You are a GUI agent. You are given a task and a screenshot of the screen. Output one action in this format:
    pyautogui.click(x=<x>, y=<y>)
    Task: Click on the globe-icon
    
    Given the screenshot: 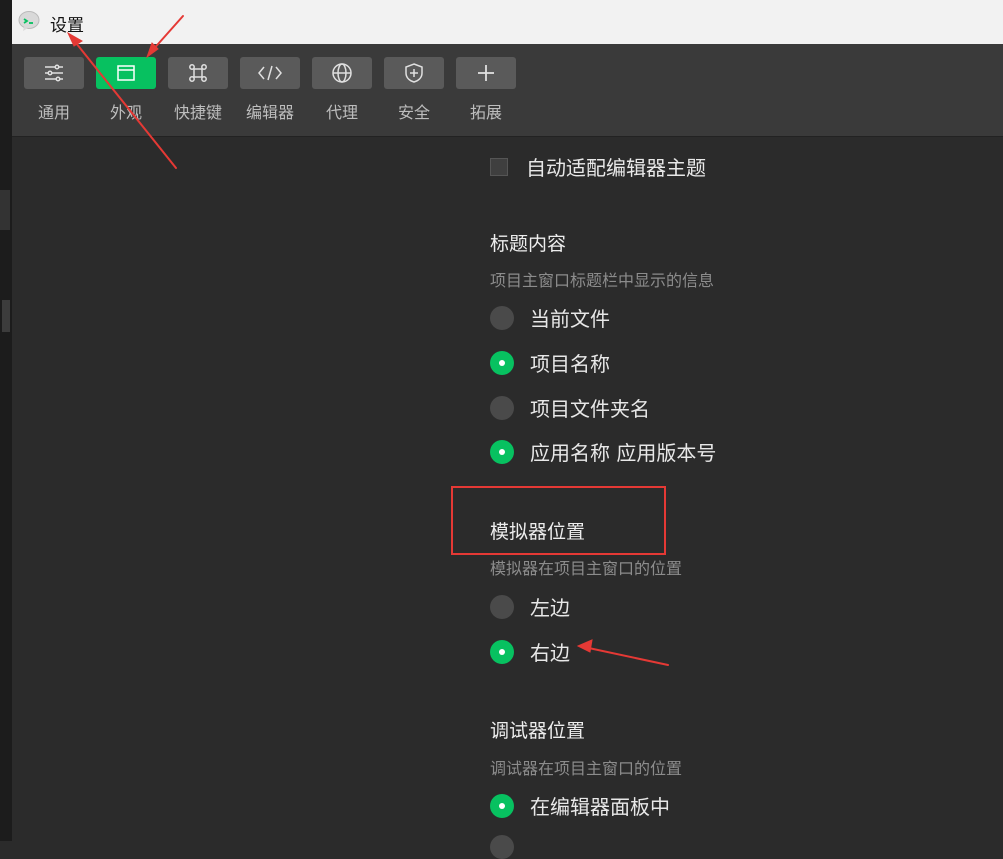 What is the action you would take?
    pyautogui.click(x=342, y=73)
    